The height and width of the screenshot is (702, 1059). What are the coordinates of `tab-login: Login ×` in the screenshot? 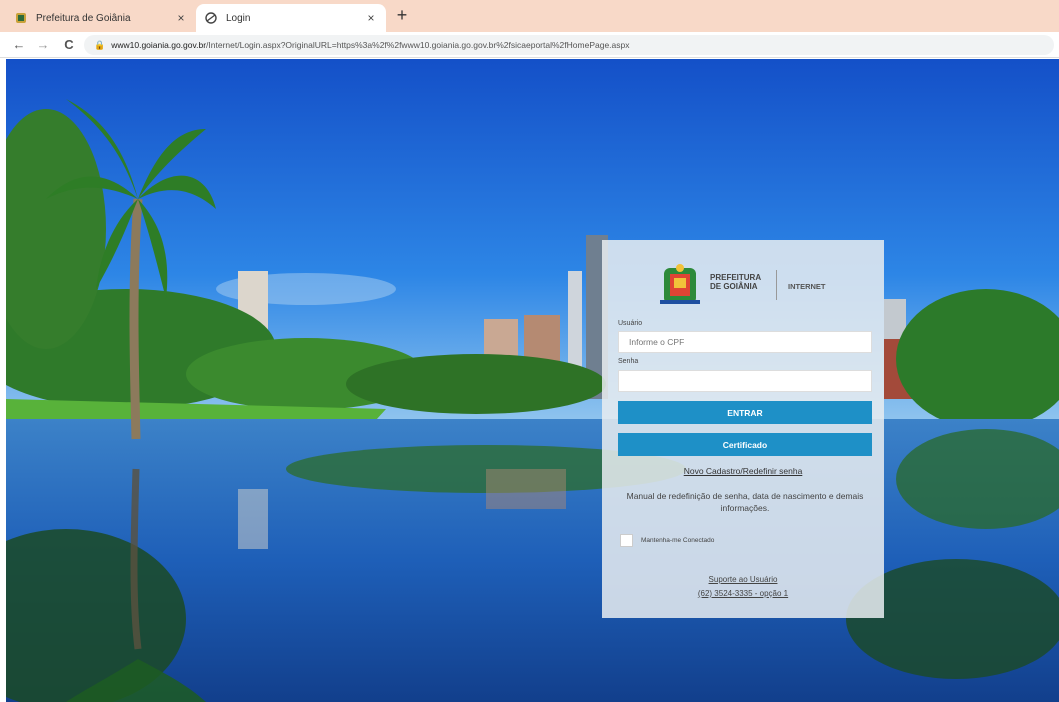 It's located at (291, 18).